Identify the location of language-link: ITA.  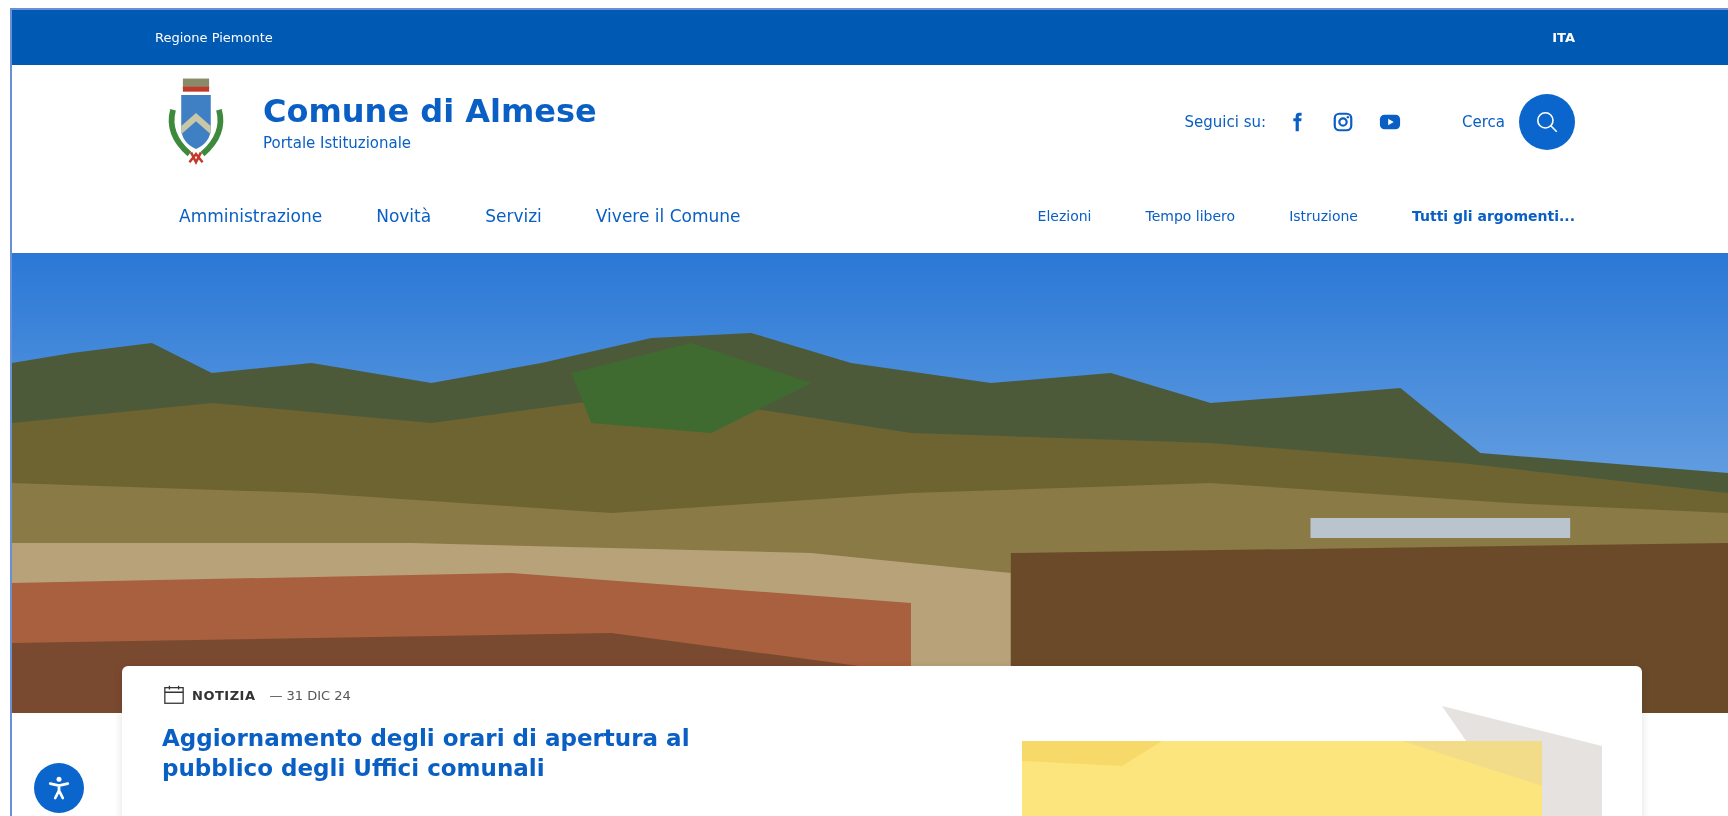
(1563, 37).